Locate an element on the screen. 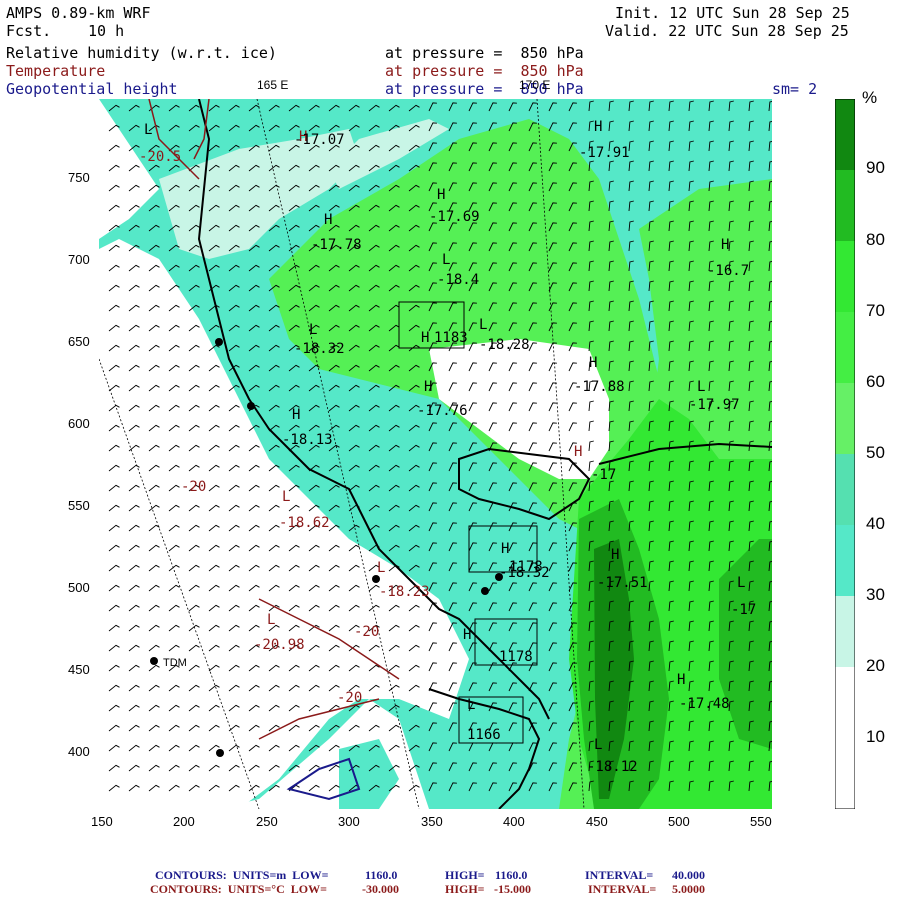  x-tick: 400 is located at coordinates (514, 821).